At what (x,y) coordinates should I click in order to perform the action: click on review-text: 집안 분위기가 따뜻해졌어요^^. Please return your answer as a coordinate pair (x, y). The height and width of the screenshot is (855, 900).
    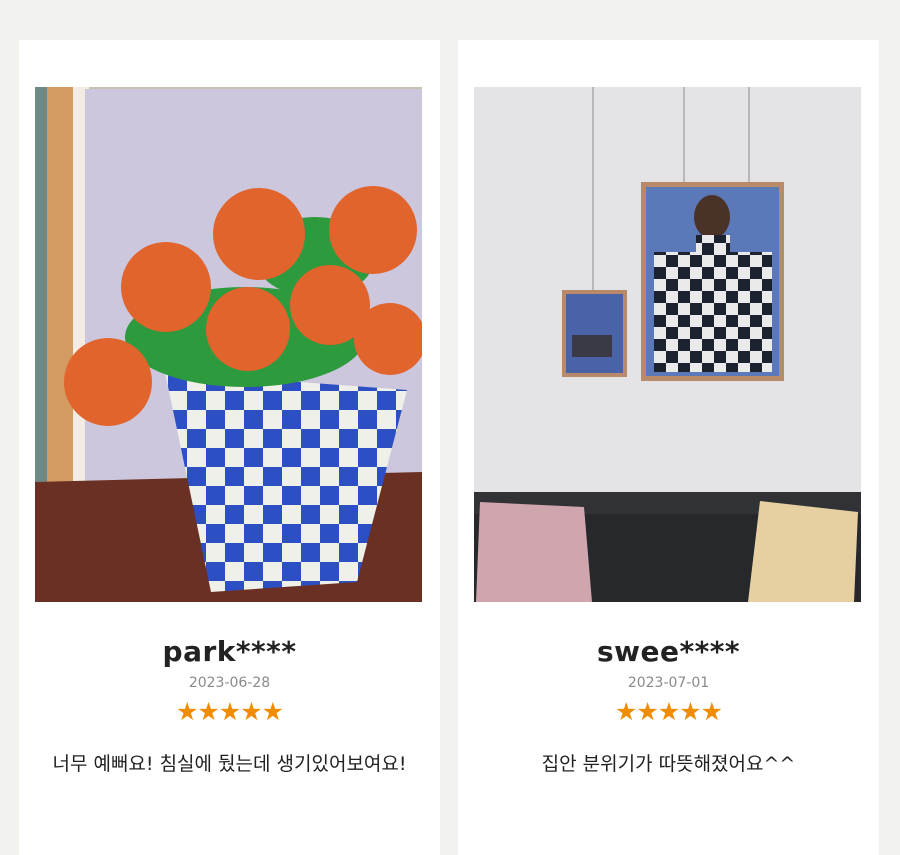
    Looking at the image, I should click on (668, 764).